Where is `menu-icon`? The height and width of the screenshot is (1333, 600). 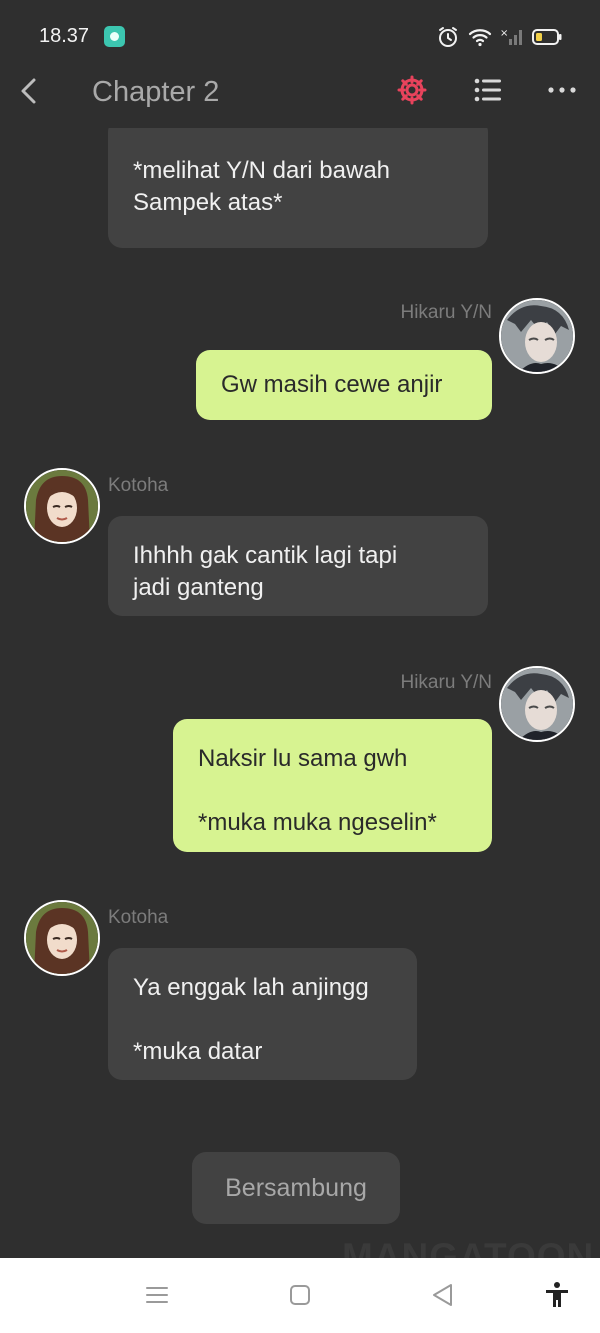
menu-icon is located at coordinates (157, 1295).